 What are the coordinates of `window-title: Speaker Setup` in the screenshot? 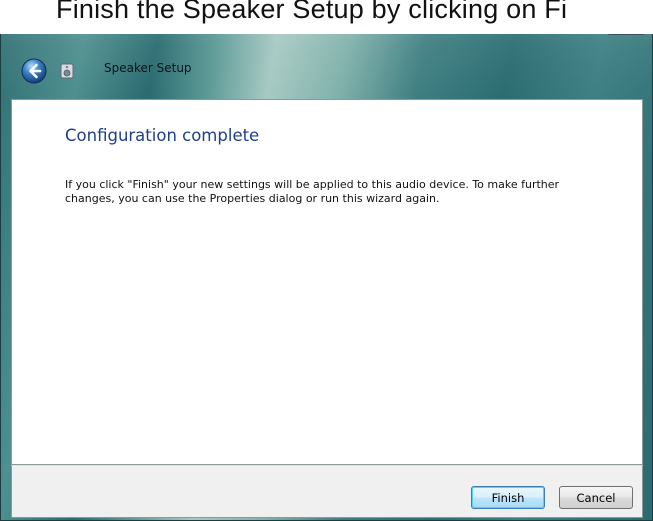 It's located at (148, 68).